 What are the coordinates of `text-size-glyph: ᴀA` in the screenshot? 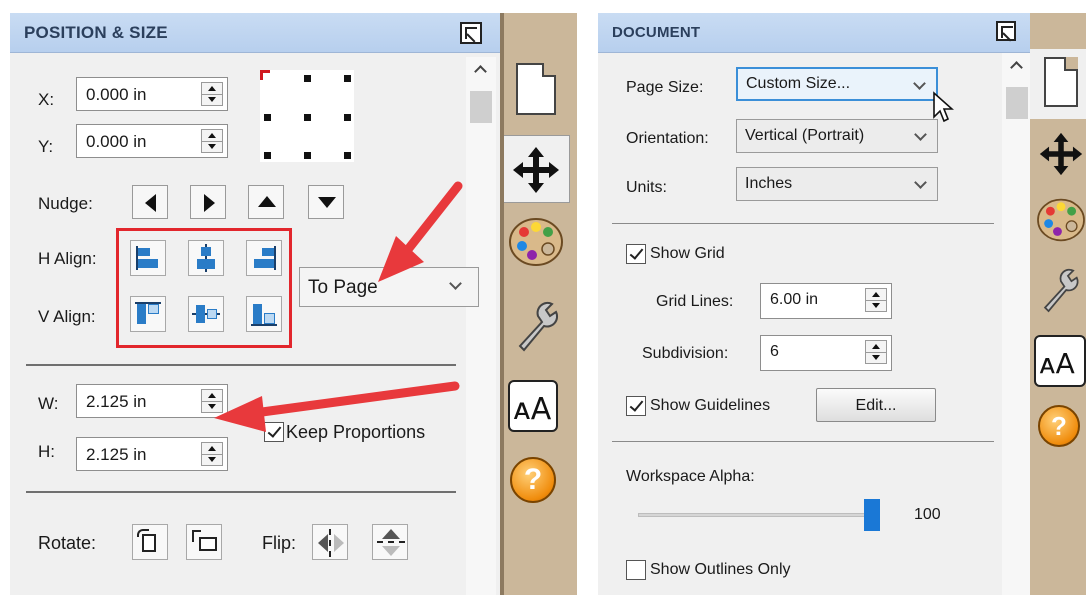 It's located at (1057, 363).